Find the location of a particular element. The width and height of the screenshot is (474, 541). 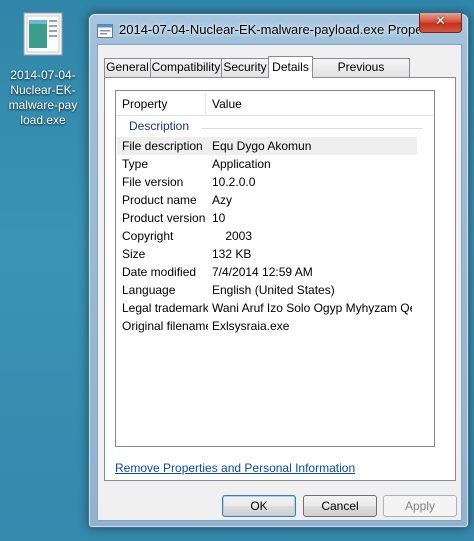

row-value: 10 is located at coordinates (219, 218).